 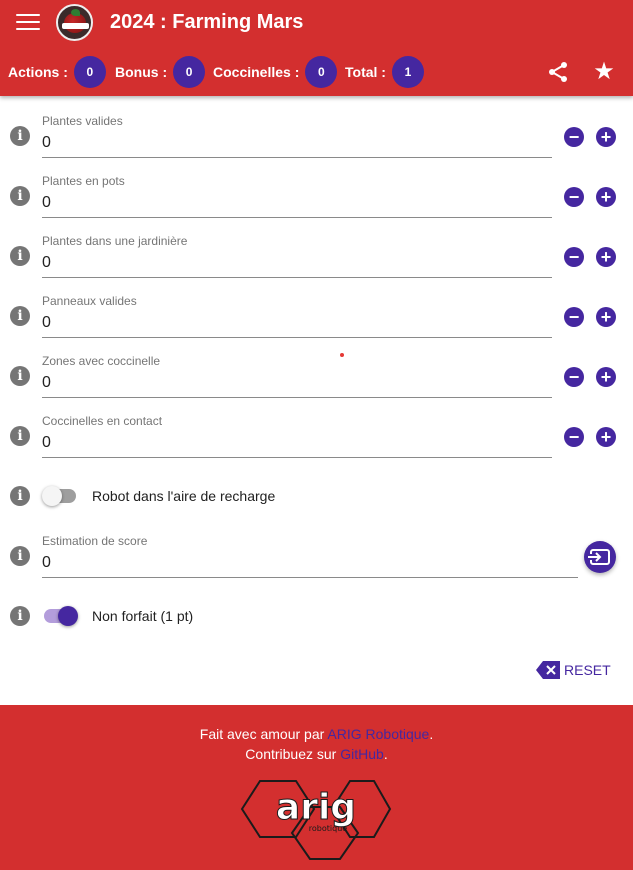 I want to click on counter-label: Bonus :, so click(x=141, y=72).